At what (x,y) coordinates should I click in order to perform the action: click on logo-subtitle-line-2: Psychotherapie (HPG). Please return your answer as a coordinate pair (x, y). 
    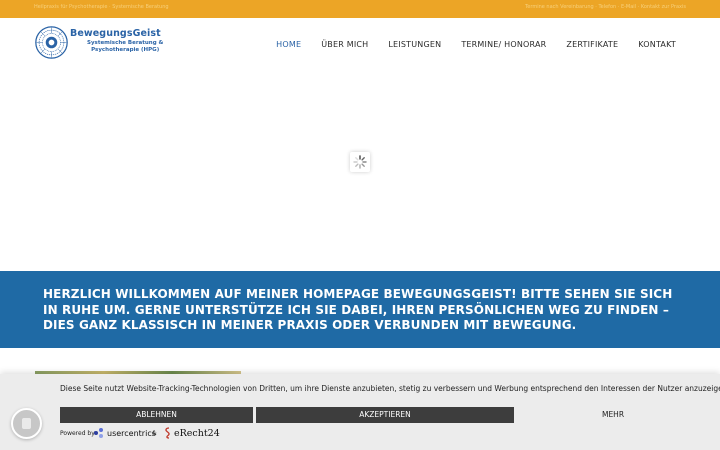
    Looking at the image, I should click on (125, 50).